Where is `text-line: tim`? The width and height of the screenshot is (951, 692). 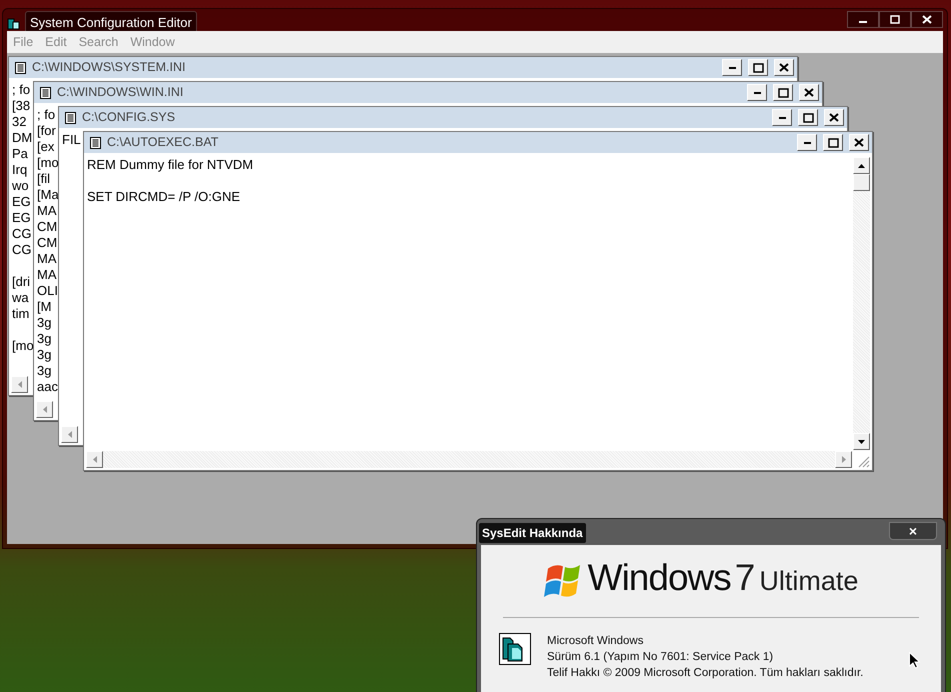
text-line: tim is located at coordinates (21, 314).